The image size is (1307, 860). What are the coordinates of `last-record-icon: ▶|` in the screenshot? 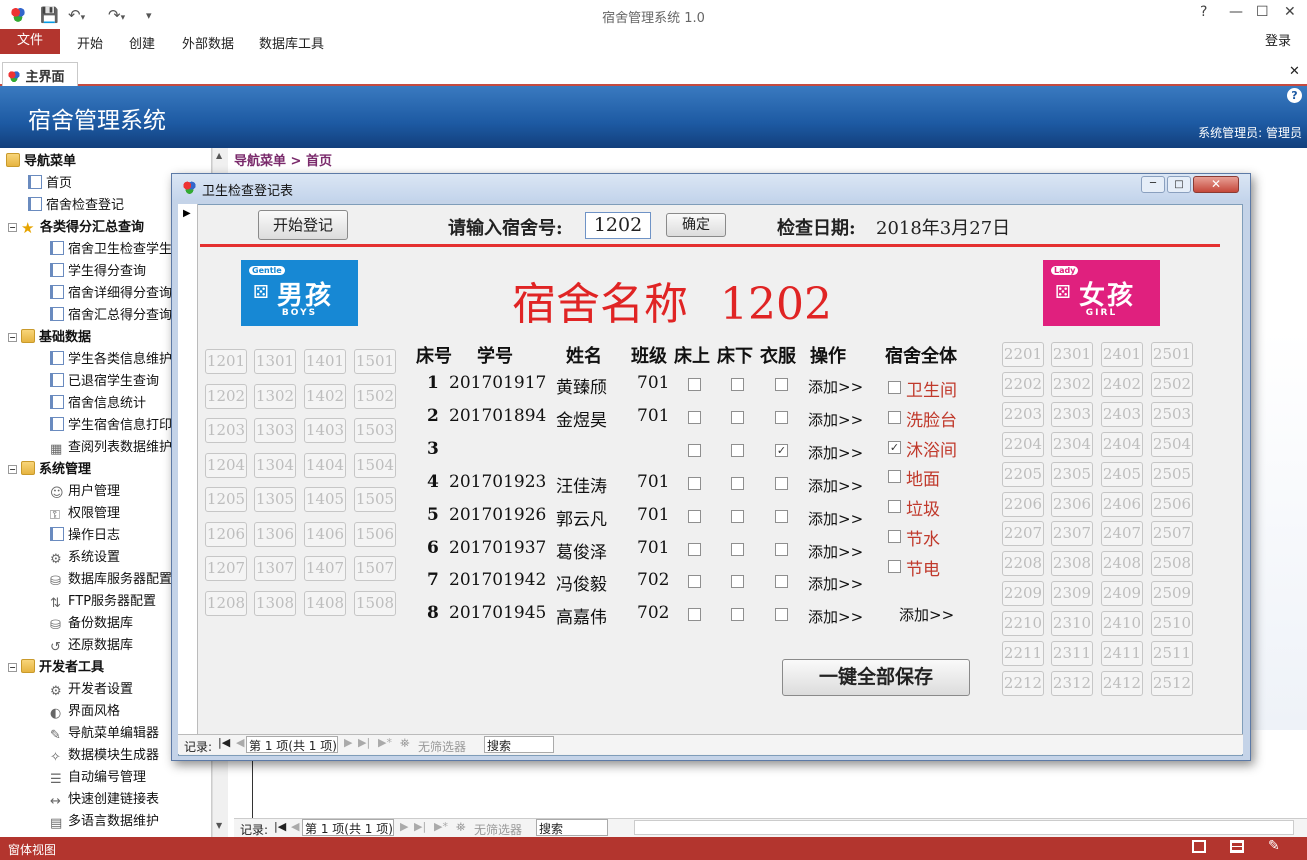 It's located at (420, 826).